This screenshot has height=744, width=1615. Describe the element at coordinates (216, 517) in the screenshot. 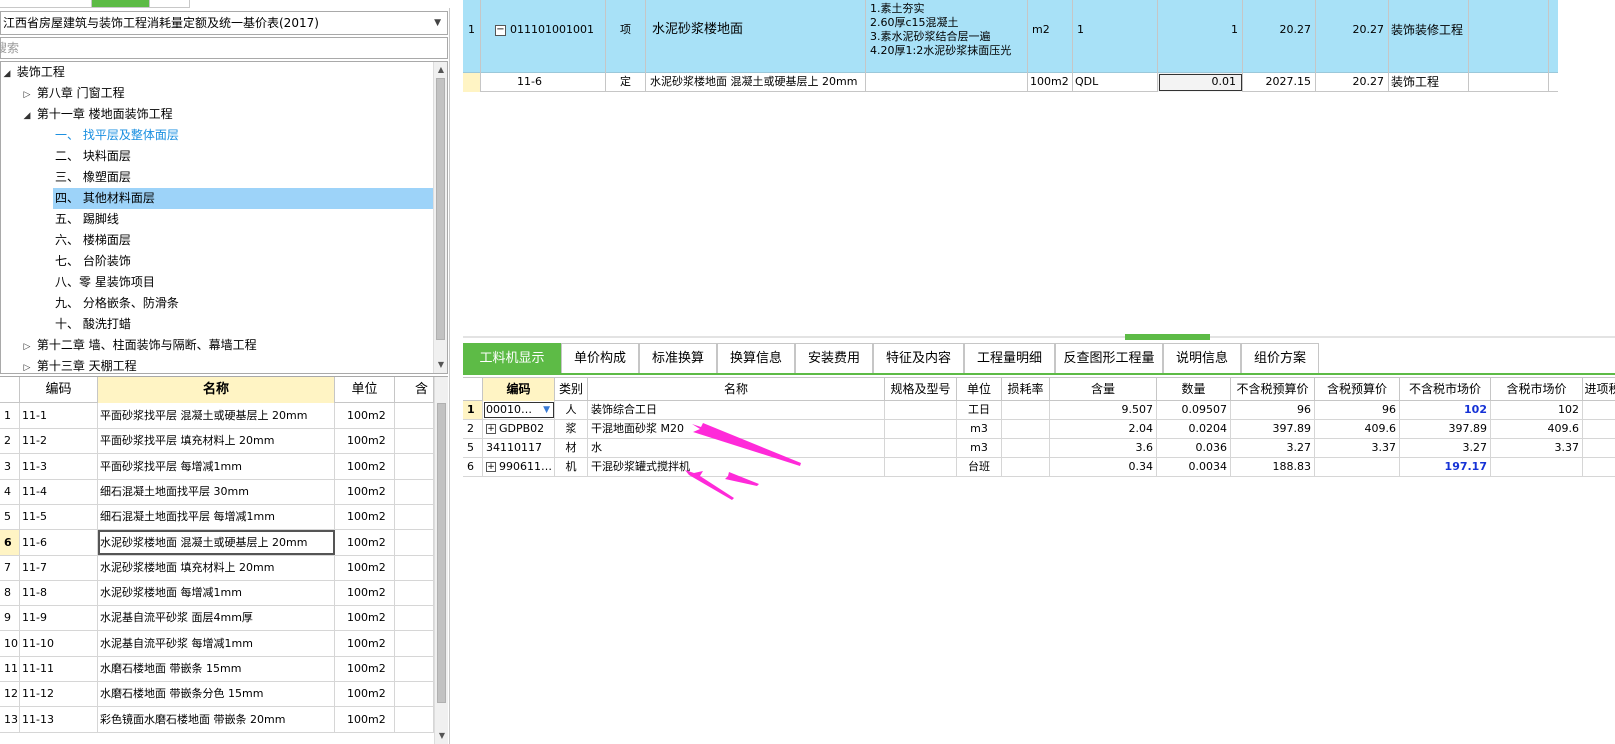

I see `quota-name: 细石混凝土地面找平层 每增减1mm` at that location.